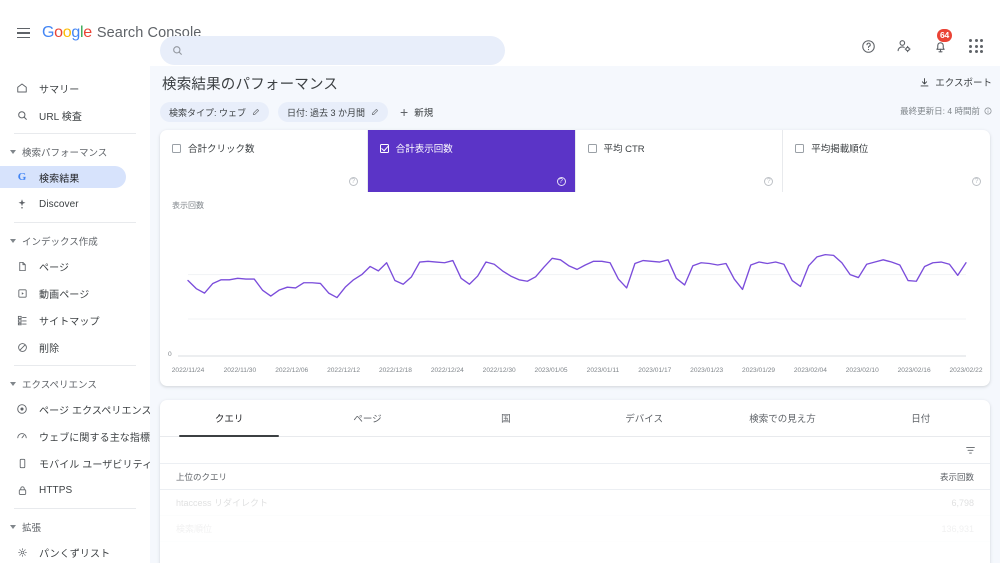 The width and height of the screenshot is (1000, 563). Describe the element at coordinates (963, 83) in the screenshot. I see `export-label: エクスポート` at that location.